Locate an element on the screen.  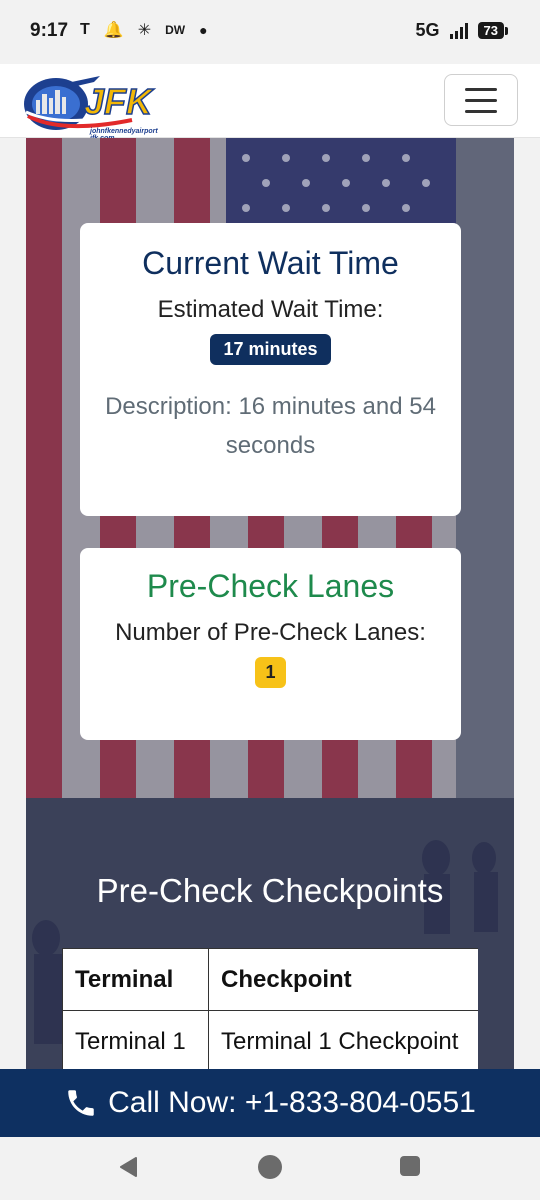
status-notification-icons: T 🔔 ✳ DW ● is located at coordinates (144, 30).